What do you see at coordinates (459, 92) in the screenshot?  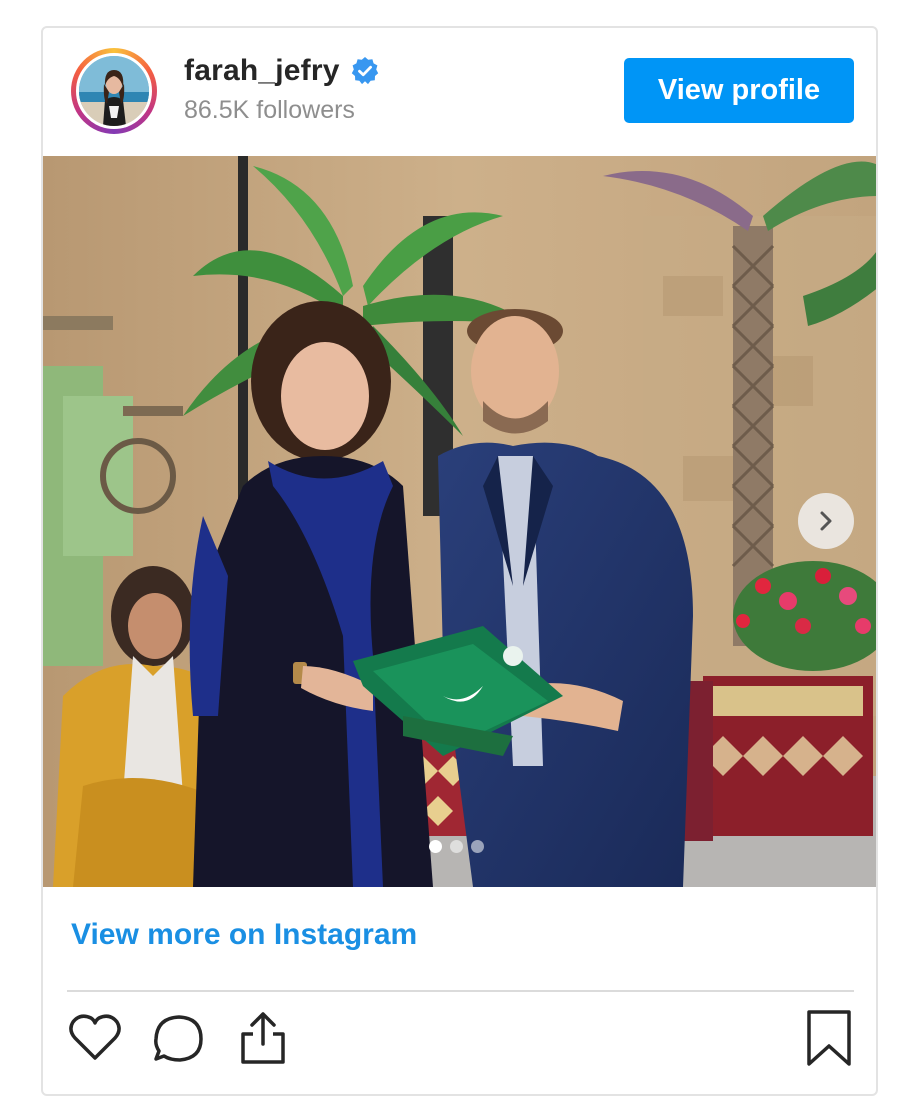 I see `post-header: farah_jefry 86.5K followers View profile` at bounding box center [459, 92].